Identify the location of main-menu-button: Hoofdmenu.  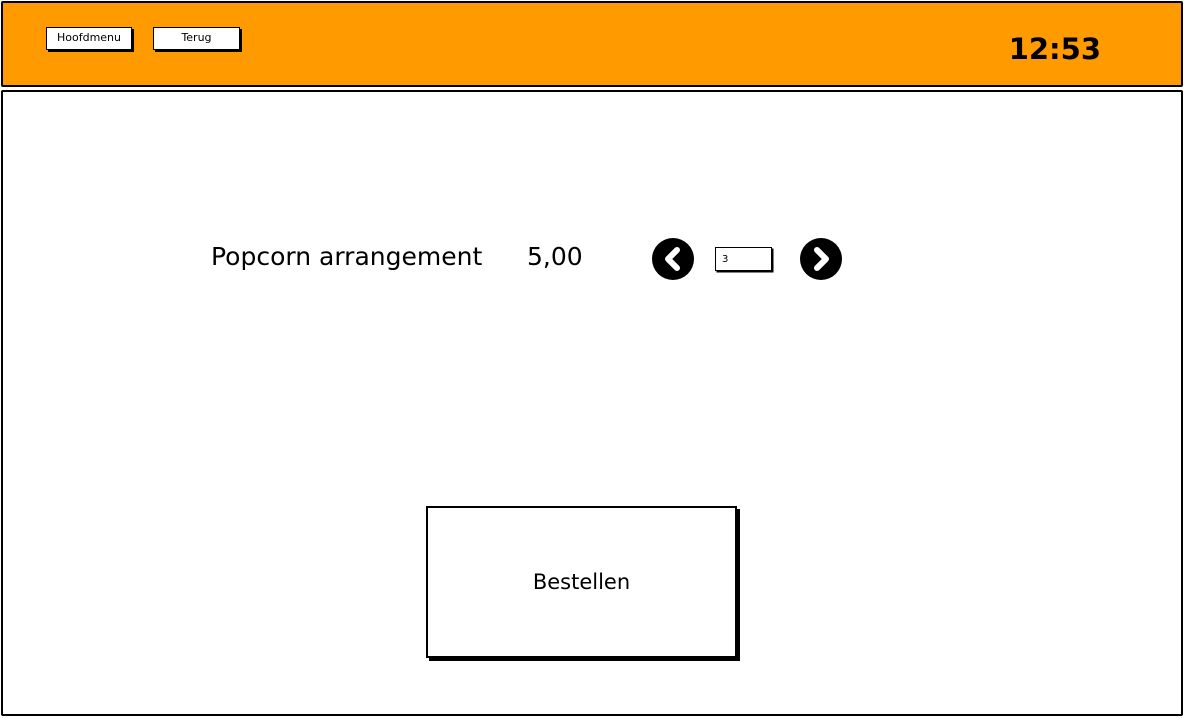
(89, 38).